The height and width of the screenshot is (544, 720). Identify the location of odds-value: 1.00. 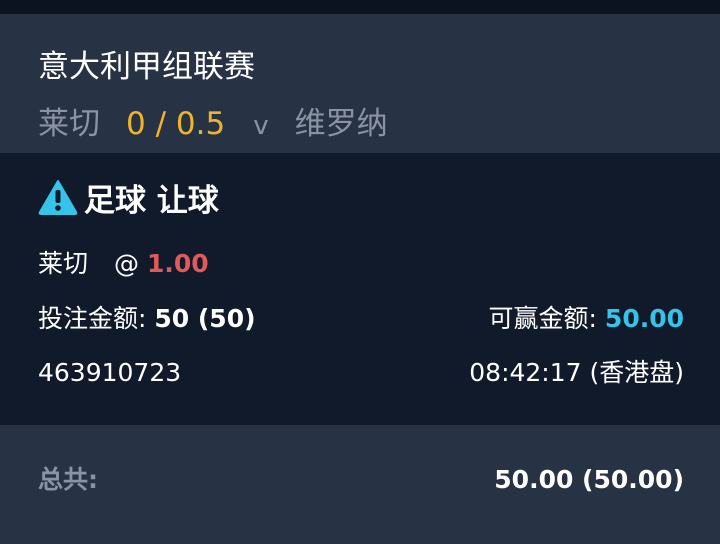
(177, 263).